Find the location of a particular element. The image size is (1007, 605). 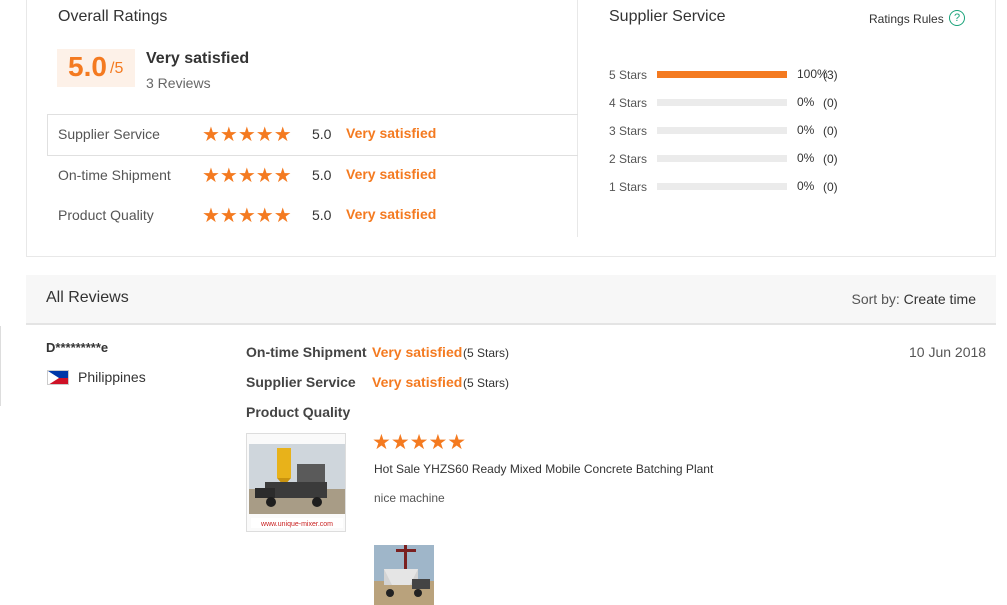

all-reviews-title: All Reviews is located at coordinates (87, 297).